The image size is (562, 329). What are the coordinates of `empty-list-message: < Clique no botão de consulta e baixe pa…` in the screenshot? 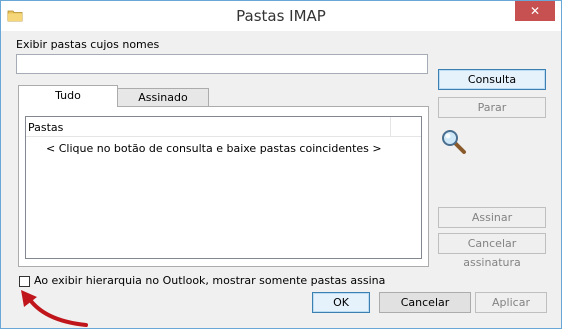 It's located at (214, 148).